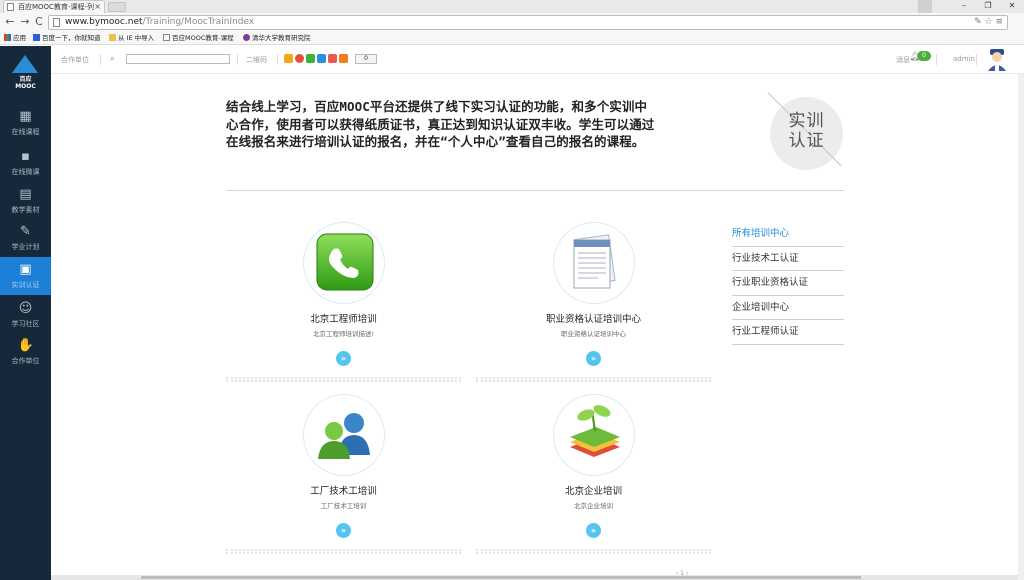  Describe the element at coordinates (25, 231) in the screenshot. I see `pencil-icon: ✎` at that location.